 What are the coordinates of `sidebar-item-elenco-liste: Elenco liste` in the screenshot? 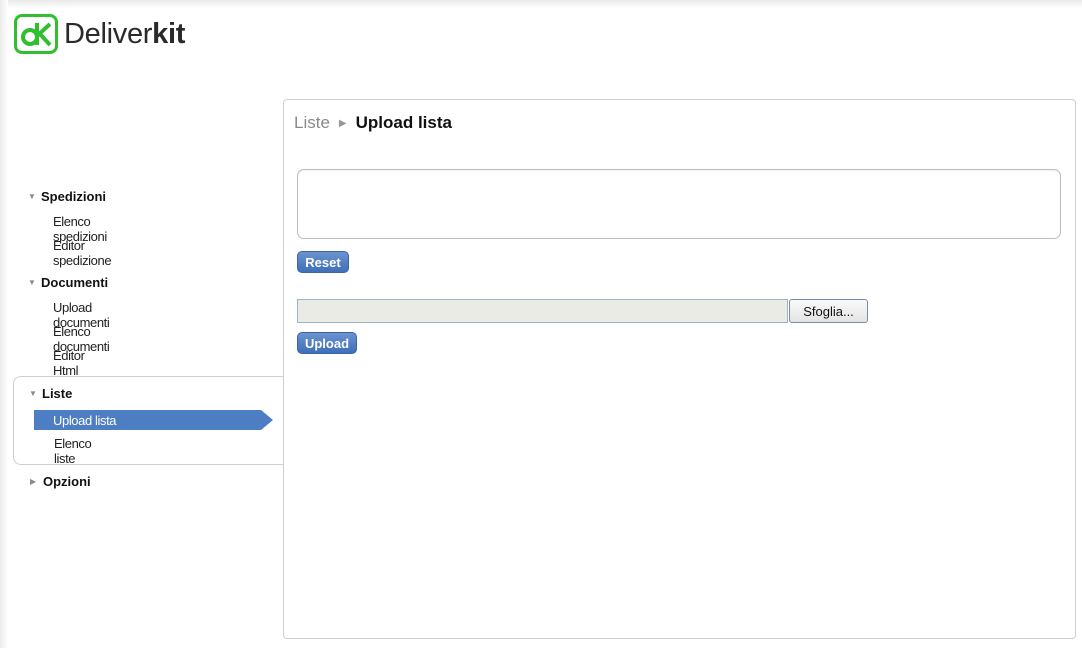 It's located at (73, 451).